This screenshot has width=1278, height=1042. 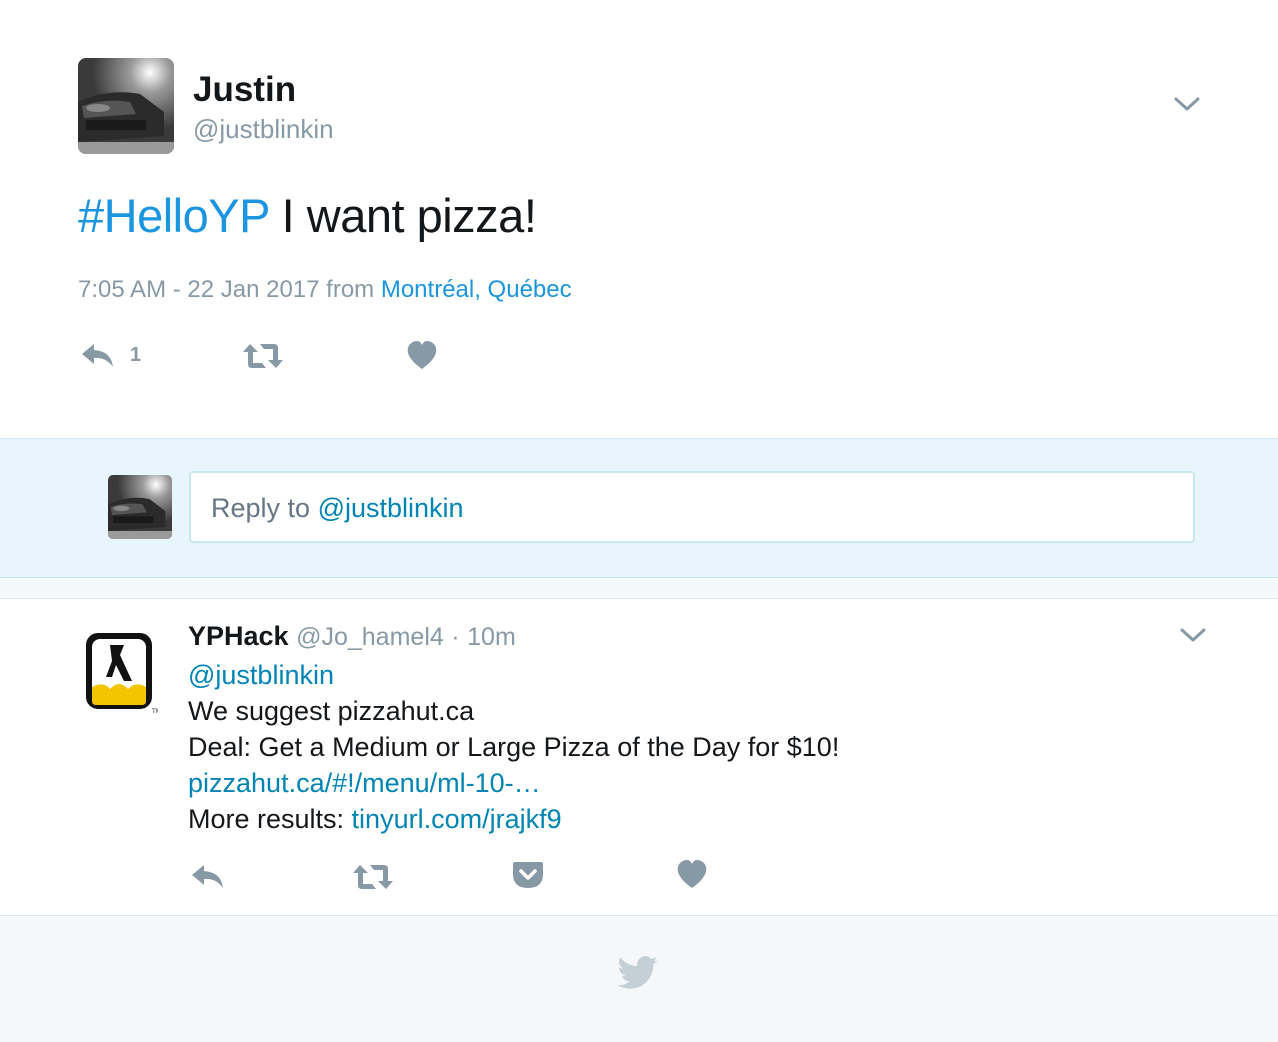 I want to click on pocket-icon, so click(x=528, y=875).